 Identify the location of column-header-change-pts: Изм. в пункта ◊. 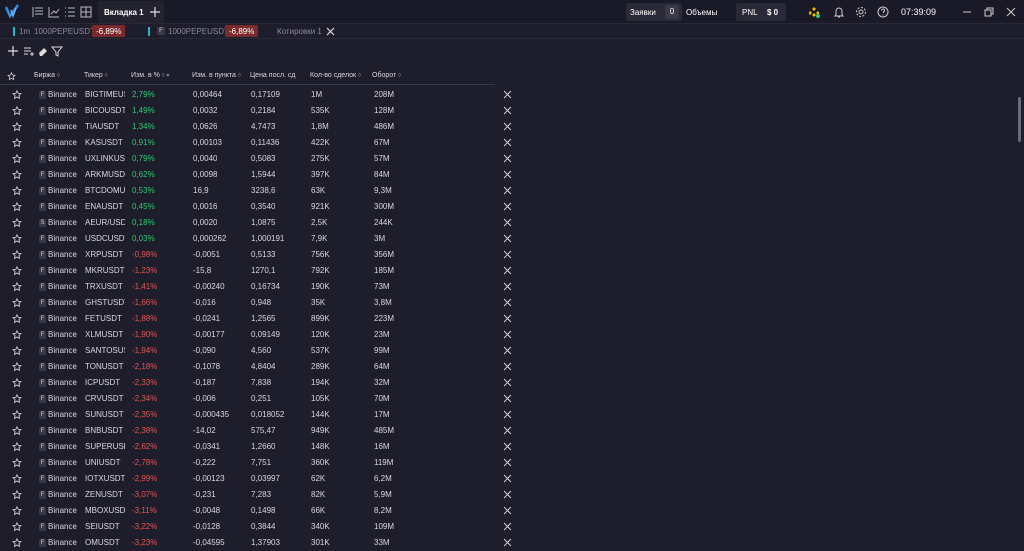
(216, 75).